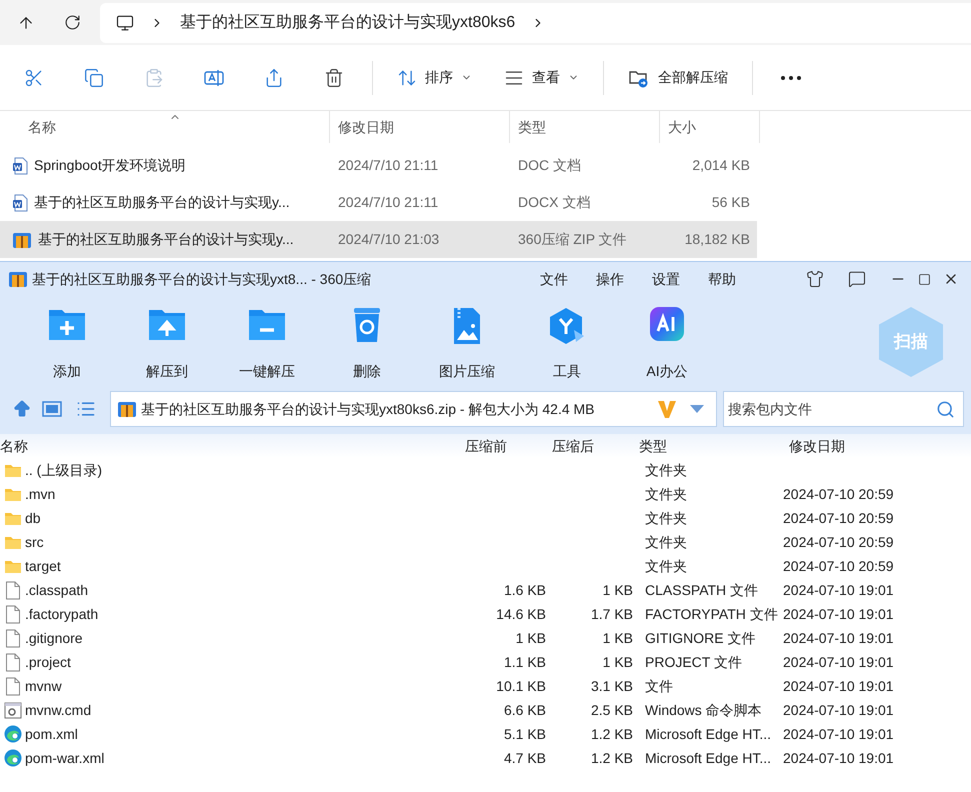  Describe the element at coordinates (22, 409) in the screenshot. I see `up-icon` at that location.